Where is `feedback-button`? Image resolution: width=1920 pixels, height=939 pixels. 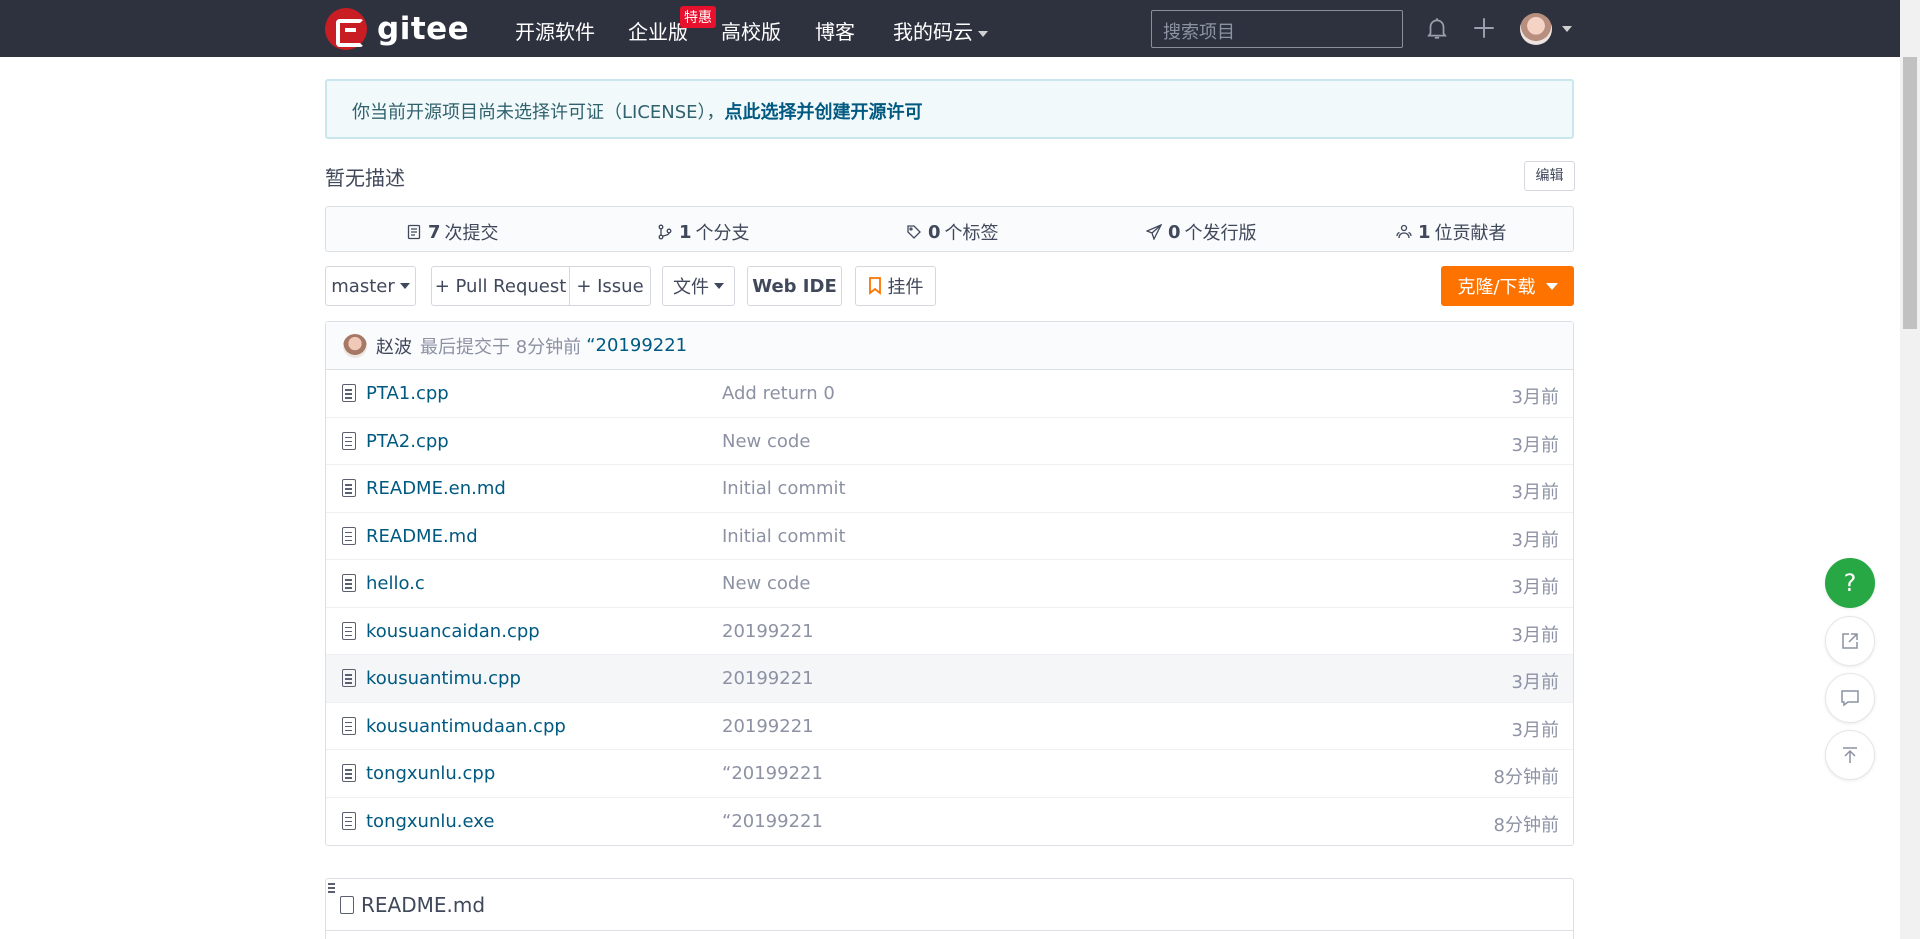 feedback-button is located at coordinates (1850, 698).